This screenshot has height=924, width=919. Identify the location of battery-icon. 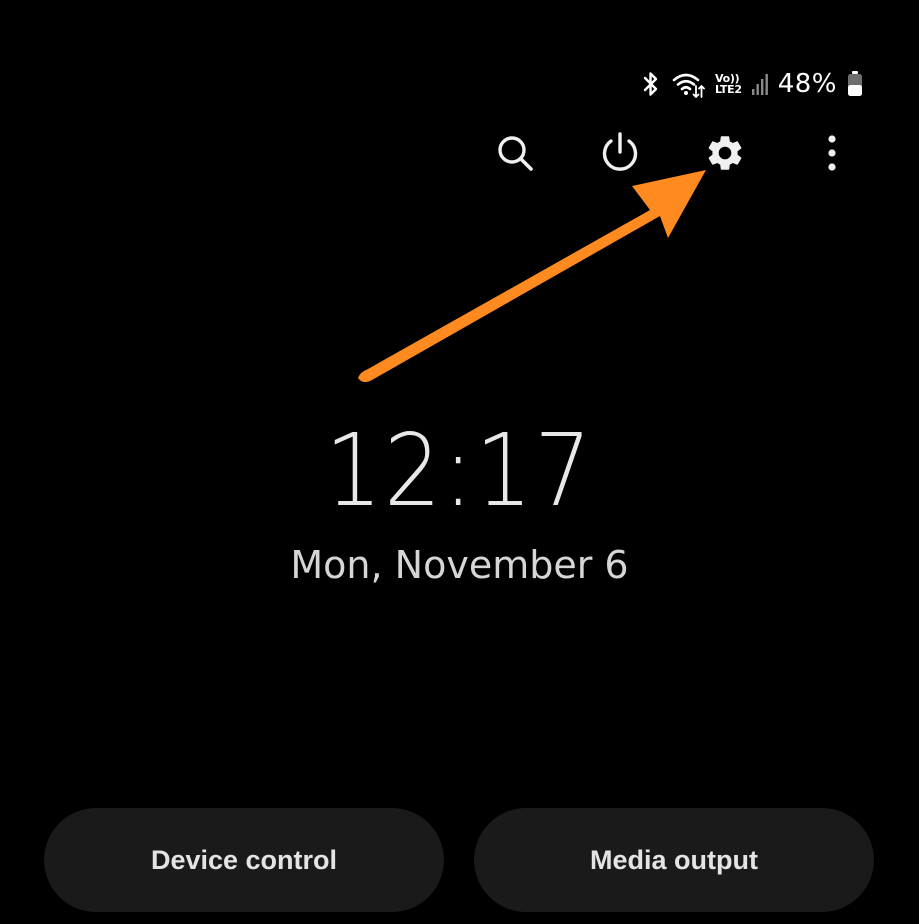
(855, 84).